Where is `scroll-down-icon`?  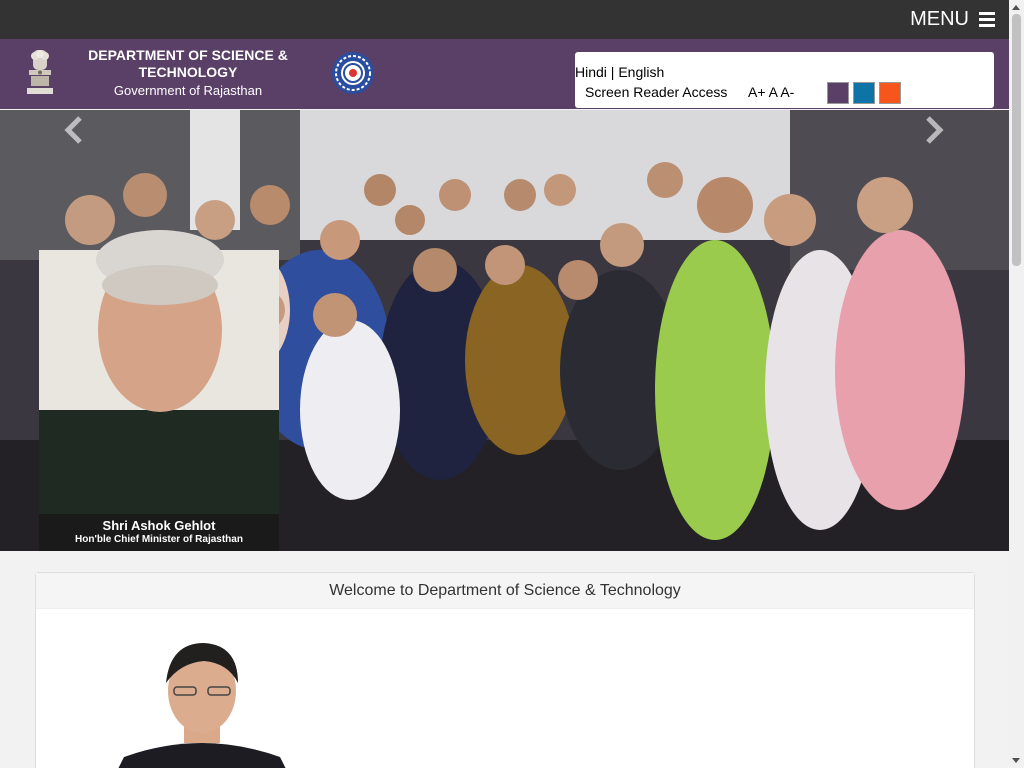
scroll-down-icon is located at coordinates (1016, 760).